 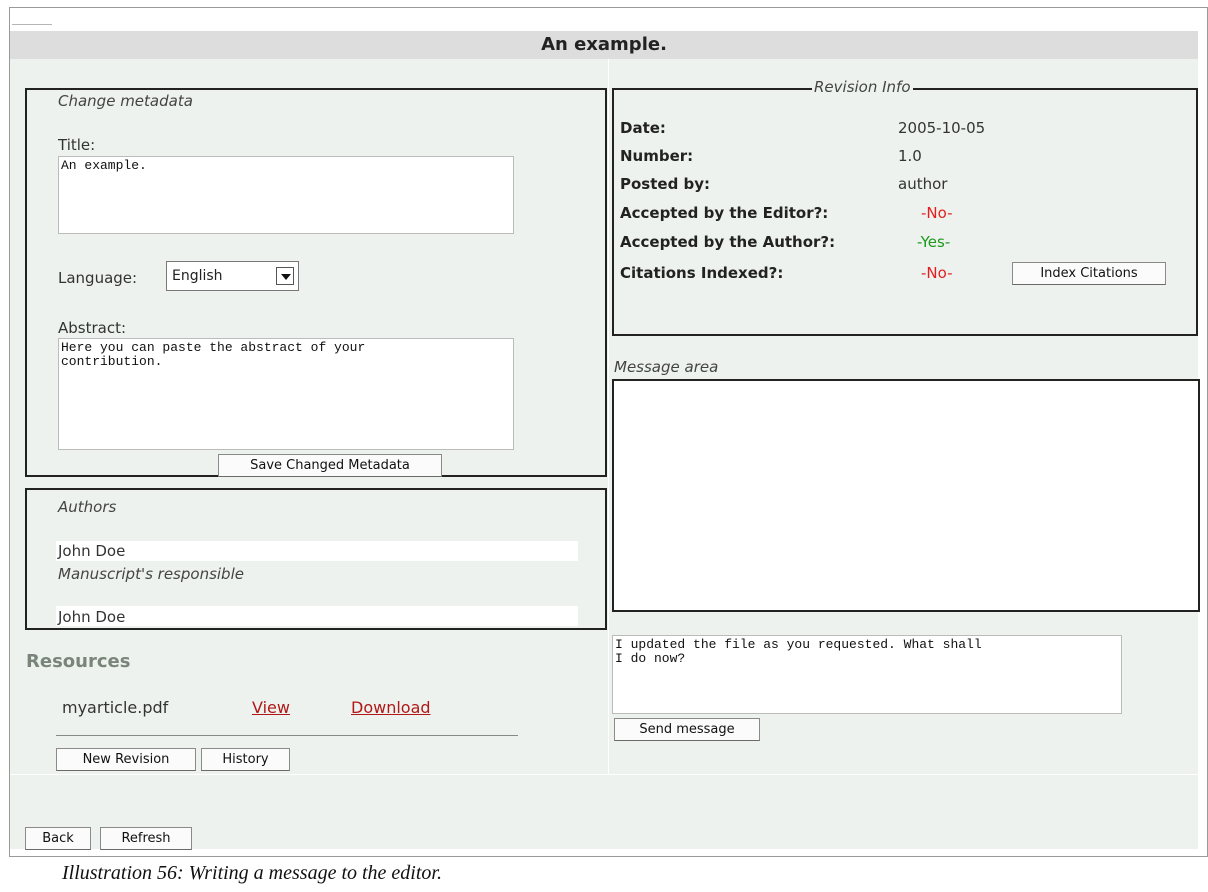 What do you see at coordinates (643, 128) in the screenshot?
I see `date-label: Date:` at bounding box center [643, 128].